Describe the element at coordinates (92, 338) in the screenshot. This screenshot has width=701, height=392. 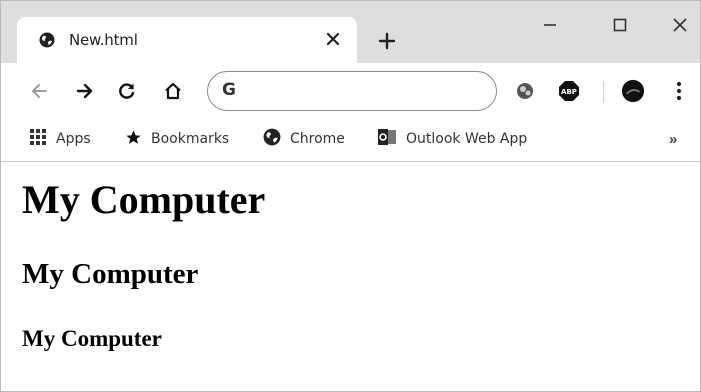
I see `heading-h3: My Computer` at that location.